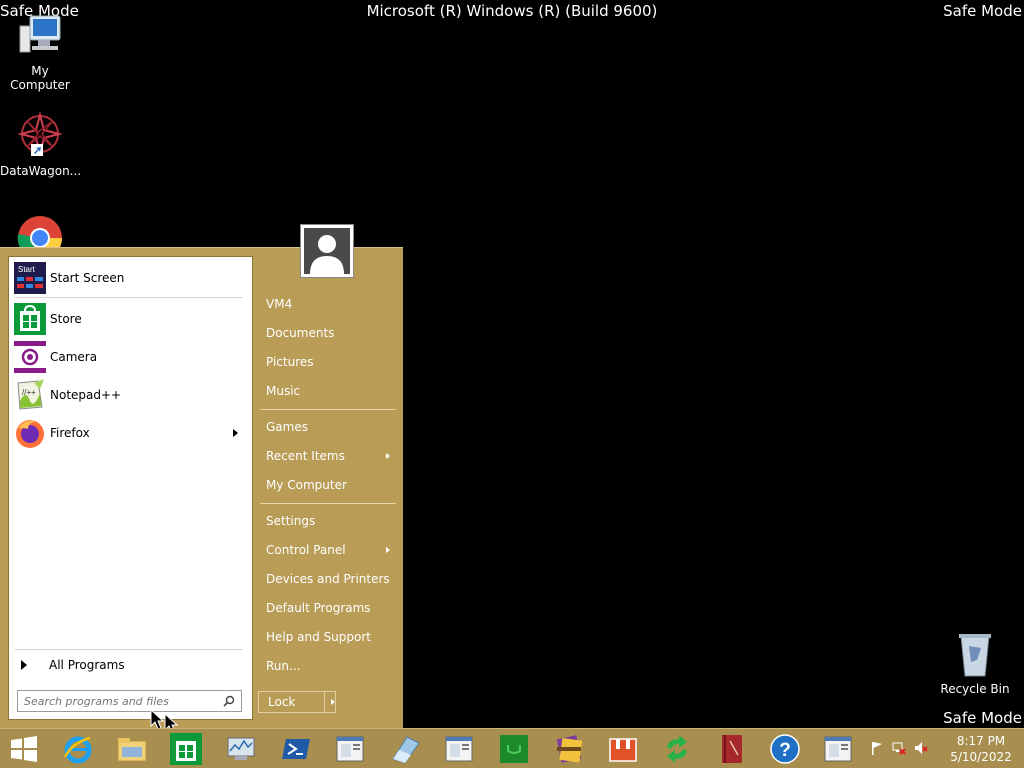  I want to click on power-options-arrow-icon, so click(333, 702).